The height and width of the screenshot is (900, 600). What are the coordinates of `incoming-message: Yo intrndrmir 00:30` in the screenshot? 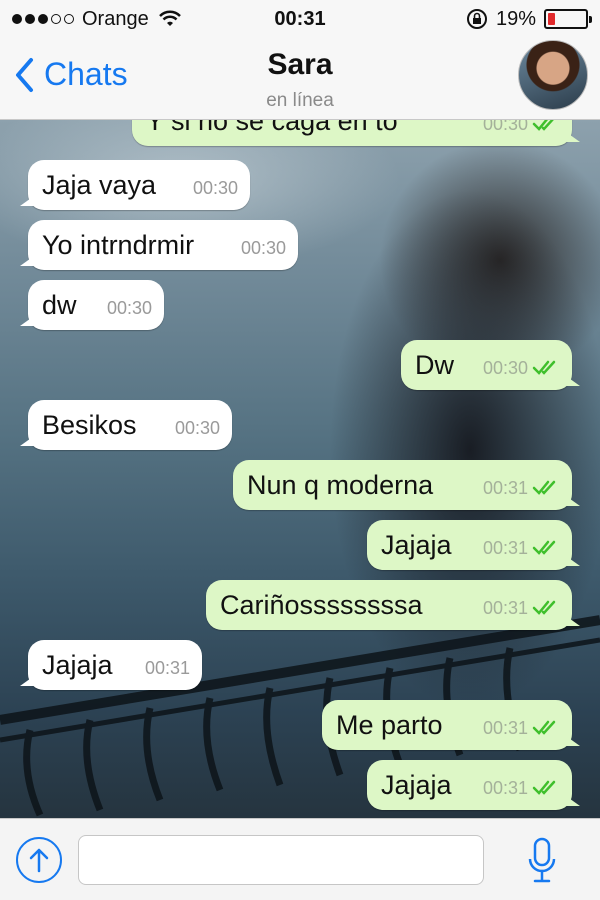 It's located at (159, 245).